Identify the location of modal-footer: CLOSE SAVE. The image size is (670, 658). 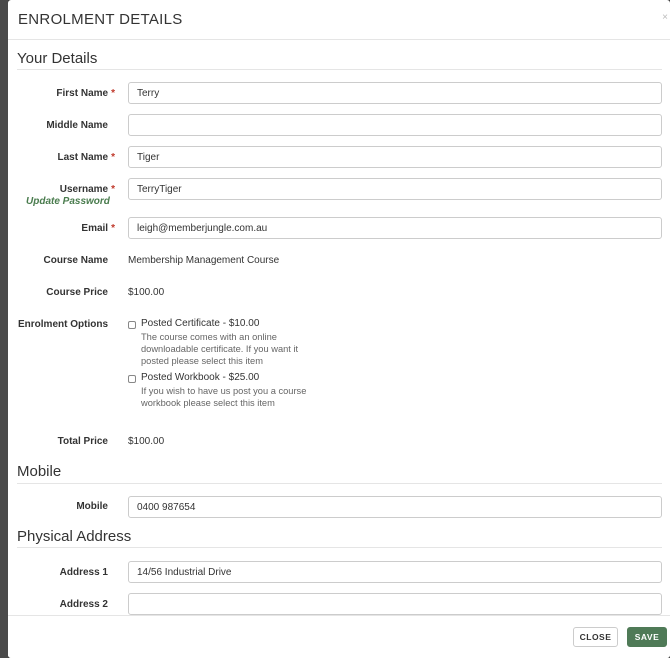
(339, 636).